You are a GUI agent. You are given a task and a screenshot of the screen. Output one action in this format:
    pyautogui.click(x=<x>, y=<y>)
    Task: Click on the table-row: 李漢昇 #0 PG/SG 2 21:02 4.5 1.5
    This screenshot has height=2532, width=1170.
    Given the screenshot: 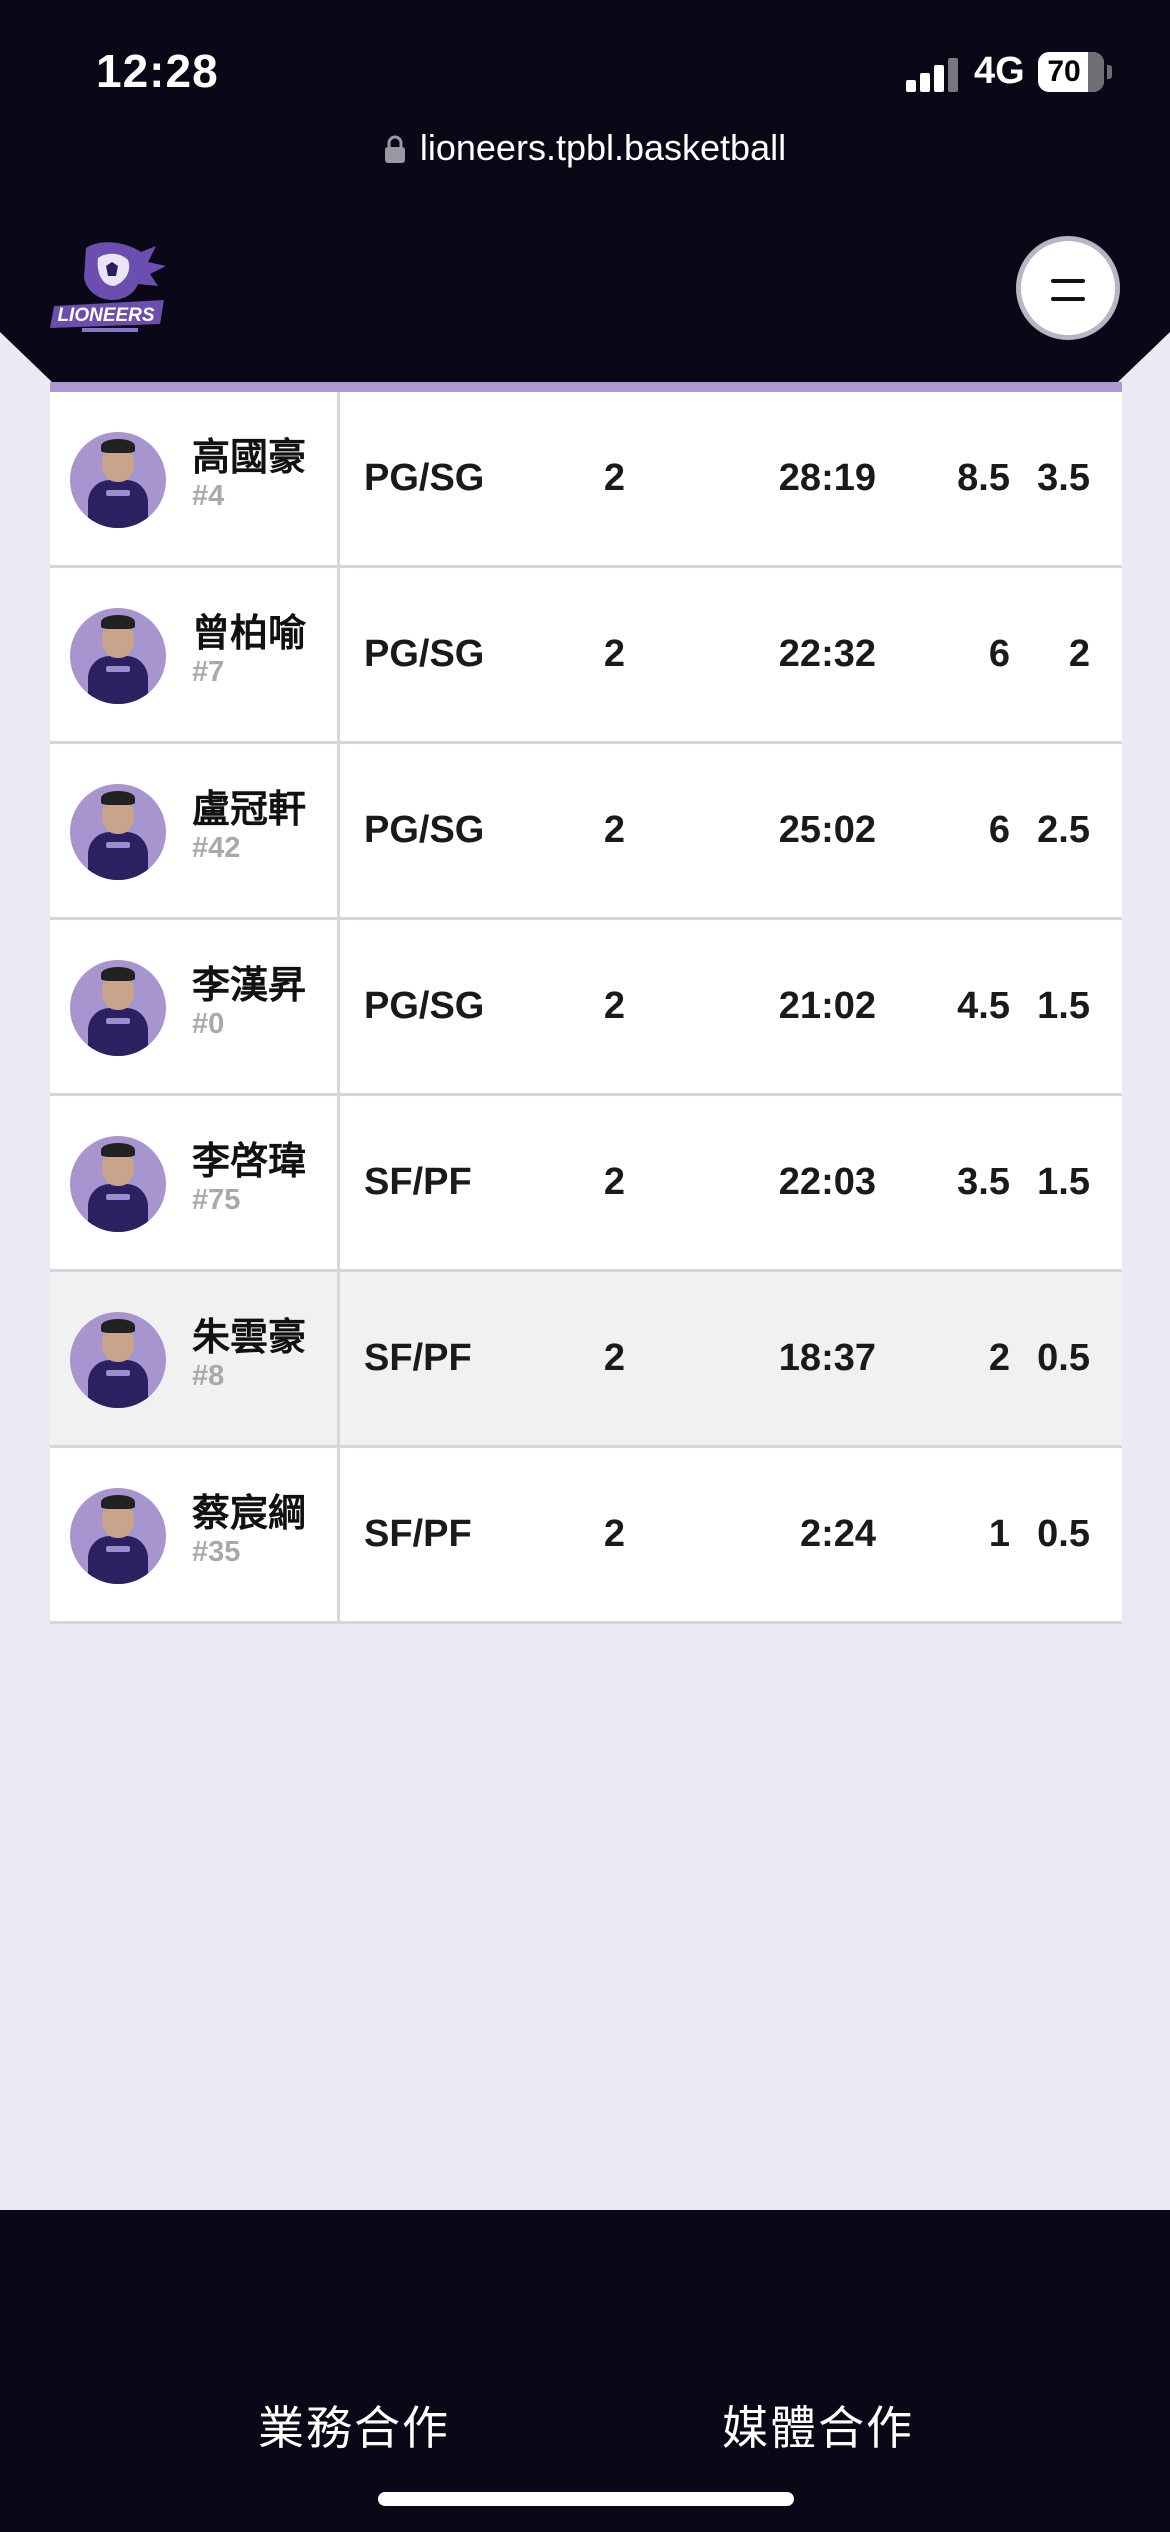 What is the action you would take?
    pyautogui.click(x=586, y=1008)
    